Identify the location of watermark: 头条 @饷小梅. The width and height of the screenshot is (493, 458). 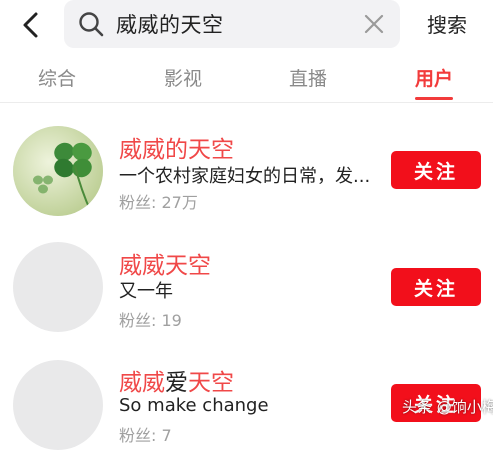
(447, 407).